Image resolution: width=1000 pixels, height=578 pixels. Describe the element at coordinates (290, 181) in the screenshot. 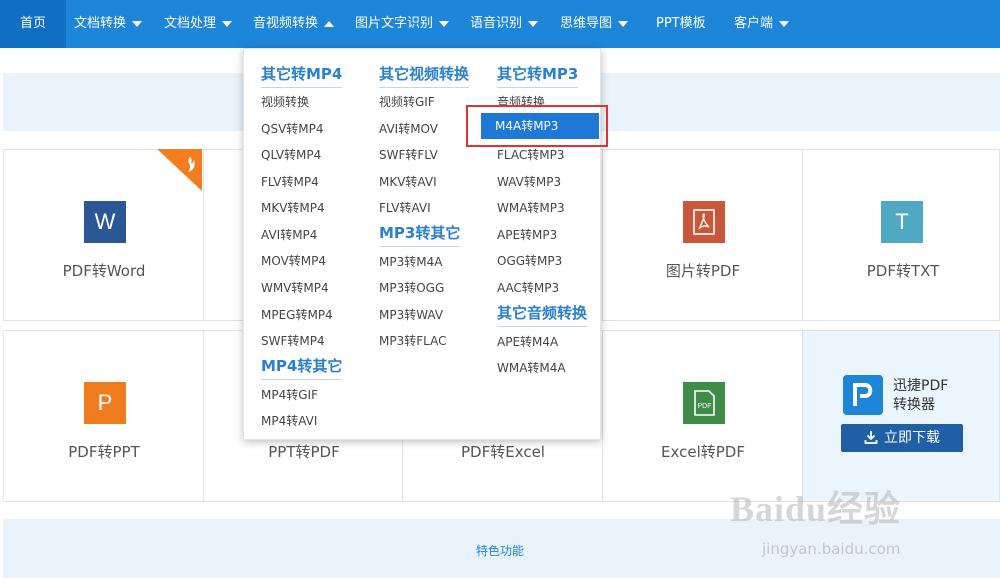

I see `dropdown-item: FLV转MP4` at that location.